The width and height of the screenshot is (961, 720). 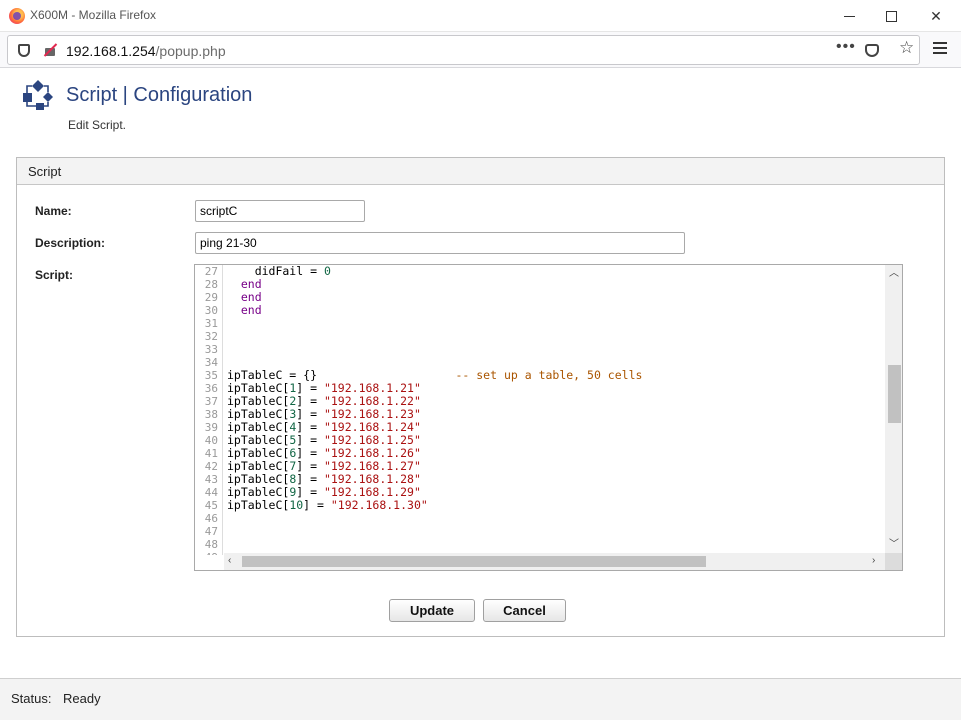 What do you see at coordinates (555, 271) in the screenshot?
I see `code-line: didFail = 0` at bounding box center [555, 271].